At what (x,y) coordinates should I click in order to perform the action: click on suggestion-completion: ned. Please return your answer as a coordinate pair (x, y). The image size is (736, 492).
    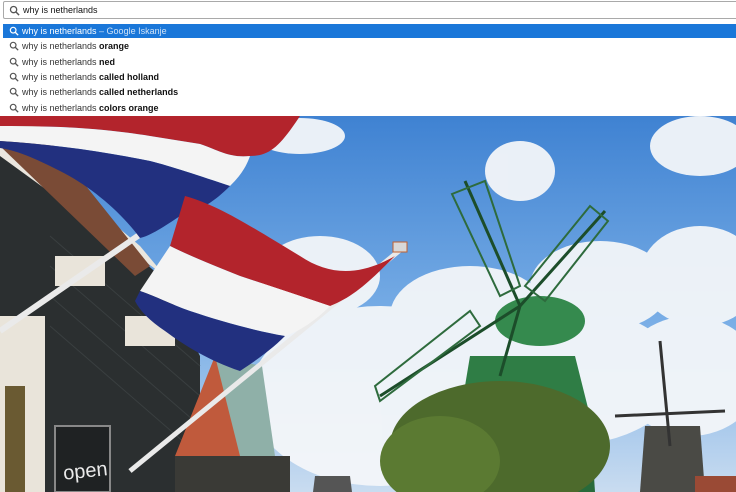
    Looking at the image, I should click on (107, 62).